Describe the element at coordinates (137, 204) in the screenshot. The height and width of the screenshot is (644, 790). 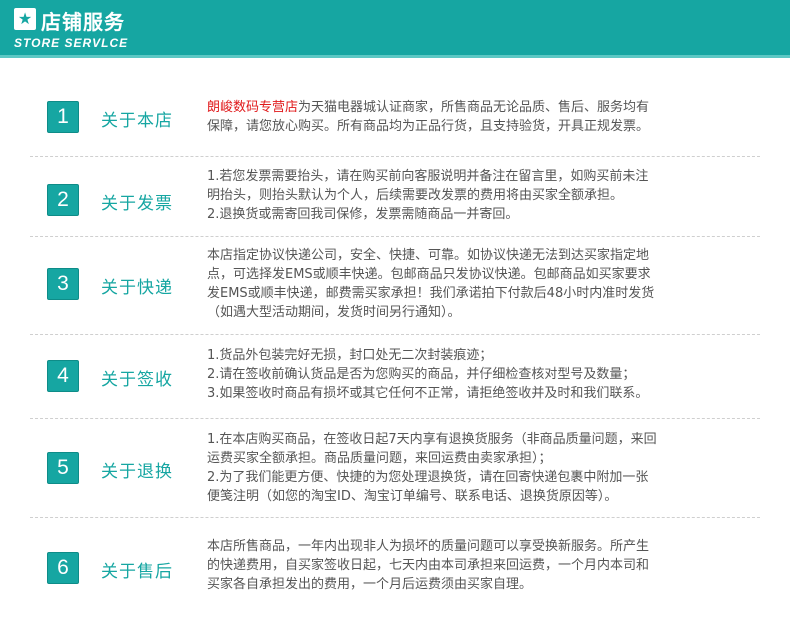
I see `section-label: 关于发票` at that location.